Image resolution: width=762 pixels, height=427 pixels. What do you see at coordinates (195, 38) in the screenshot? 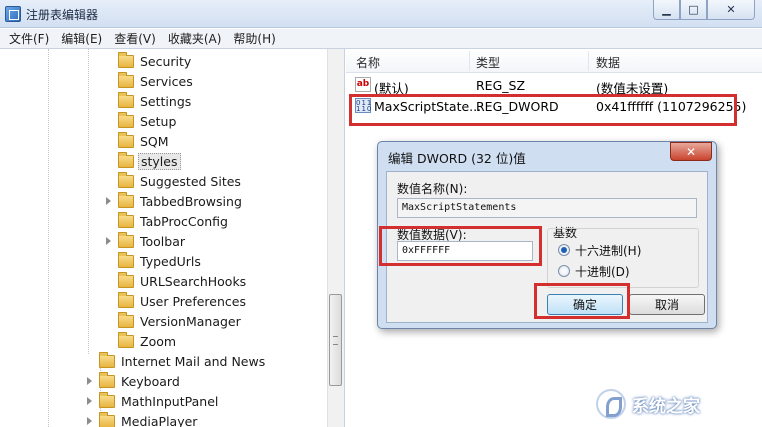
I see `menu-favorites: 收藏夹(A)` at bounding box center [195, 38].